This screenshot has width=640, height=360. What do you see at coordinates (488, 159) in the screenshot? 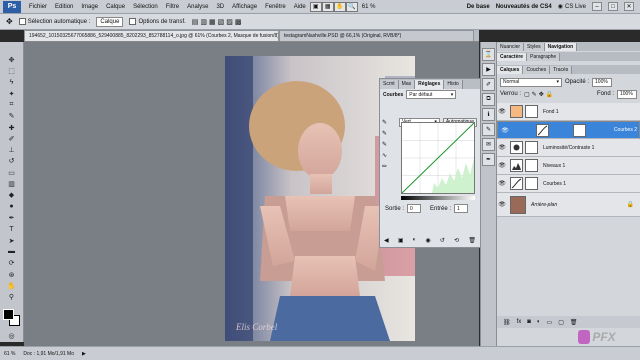
I see `paths-icon: ✒` at bounding box center [488, 159].